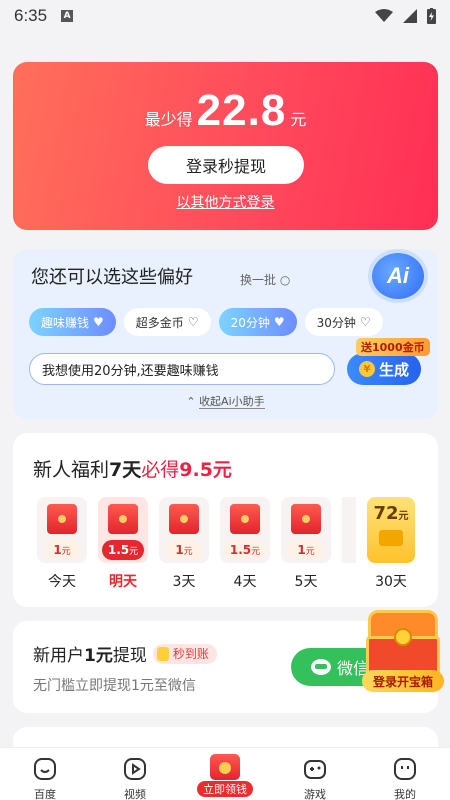 This screenshot has height=800, width=450. Describe the element at coordinates (245, 582) in the screenshot. I see `day-label: 4天` at that location.